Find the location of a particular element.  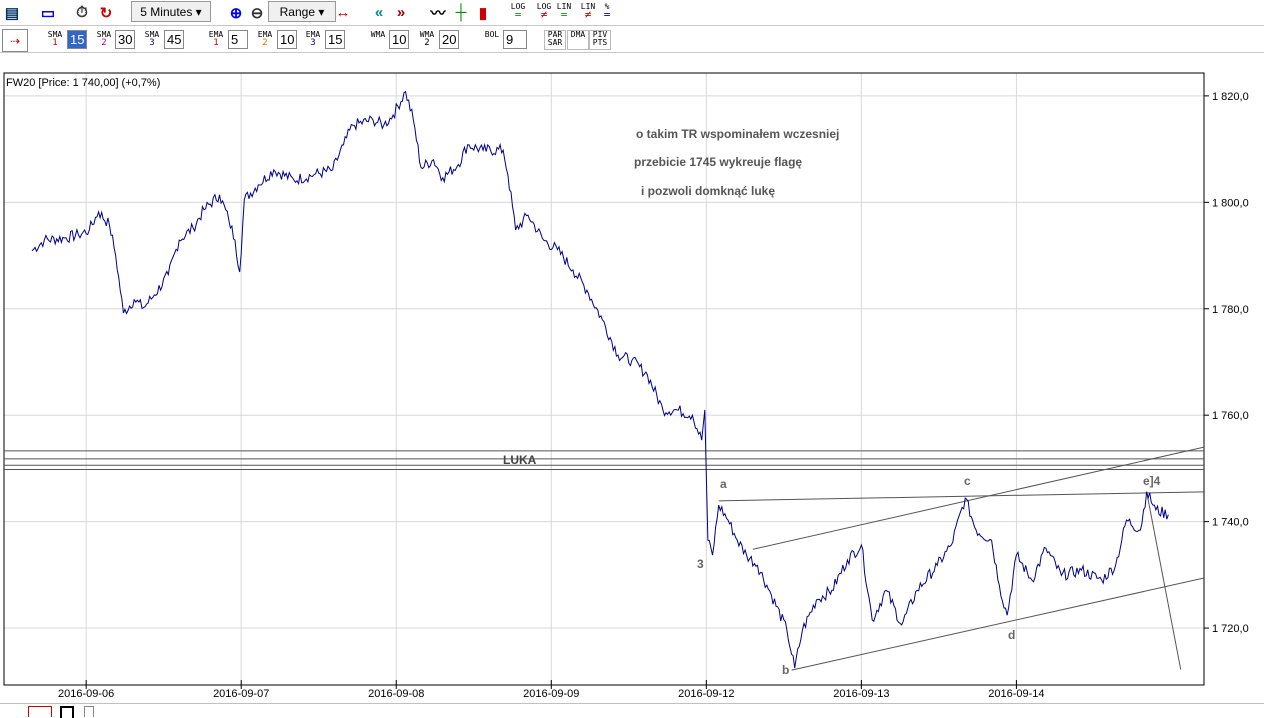

bottom-toolbar is located at coordinates (632, 710).